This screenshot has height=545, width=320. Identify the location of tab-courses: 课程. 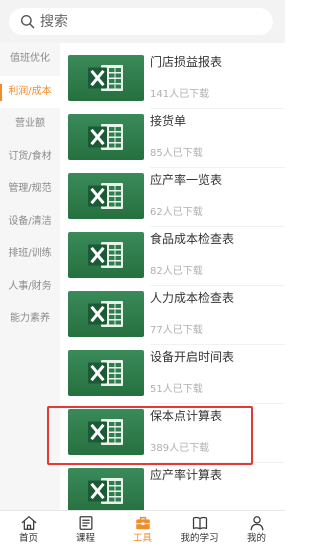
(85, 528).